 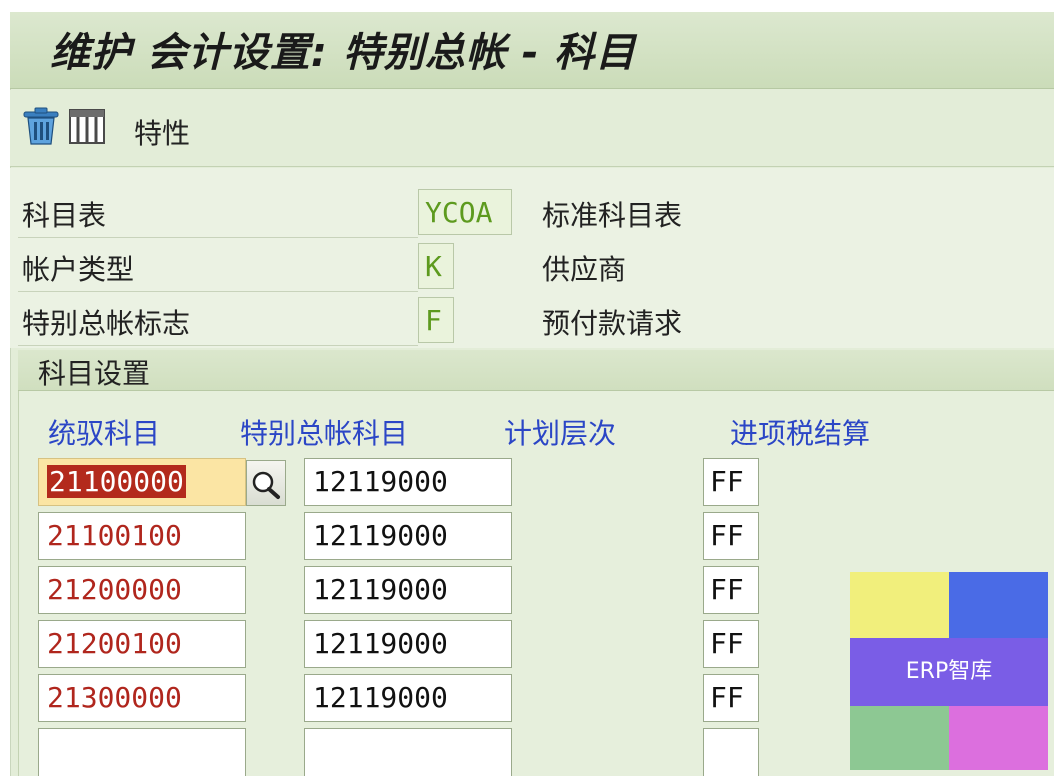 What do you see at coordinates (87, 126) in the screenshot?
I see `table-columns-icon` at bounding box center [87, 126].